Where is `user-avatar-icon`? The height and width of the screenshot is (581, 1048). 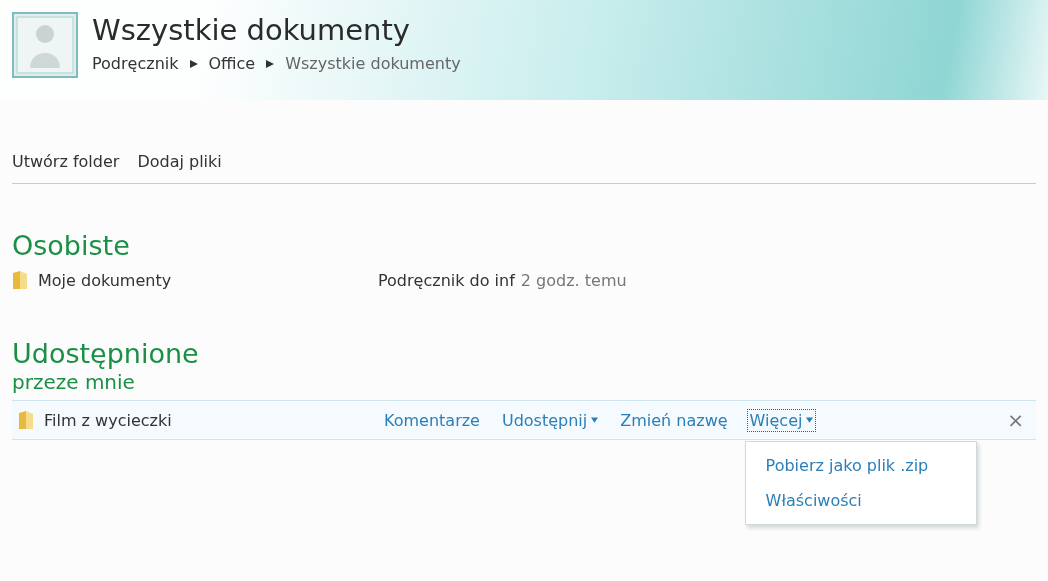 user-avatar-icon is located at coordinates (45, 45).